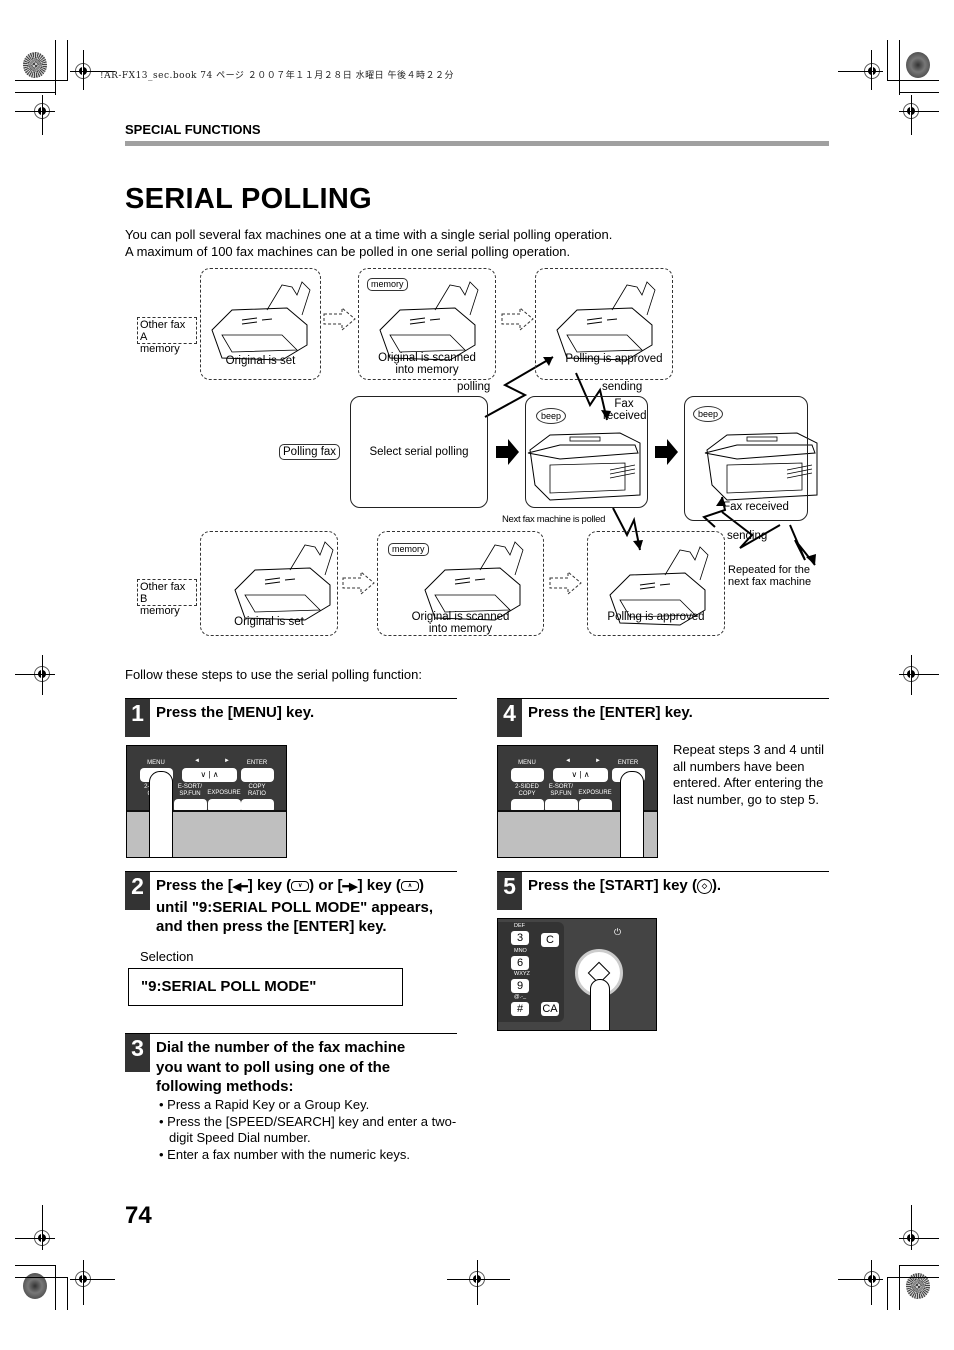 Image resolution: width=954 pixels, height=1350 pixels. I want to click on clear-all-key: CA, so click(550, 1009).